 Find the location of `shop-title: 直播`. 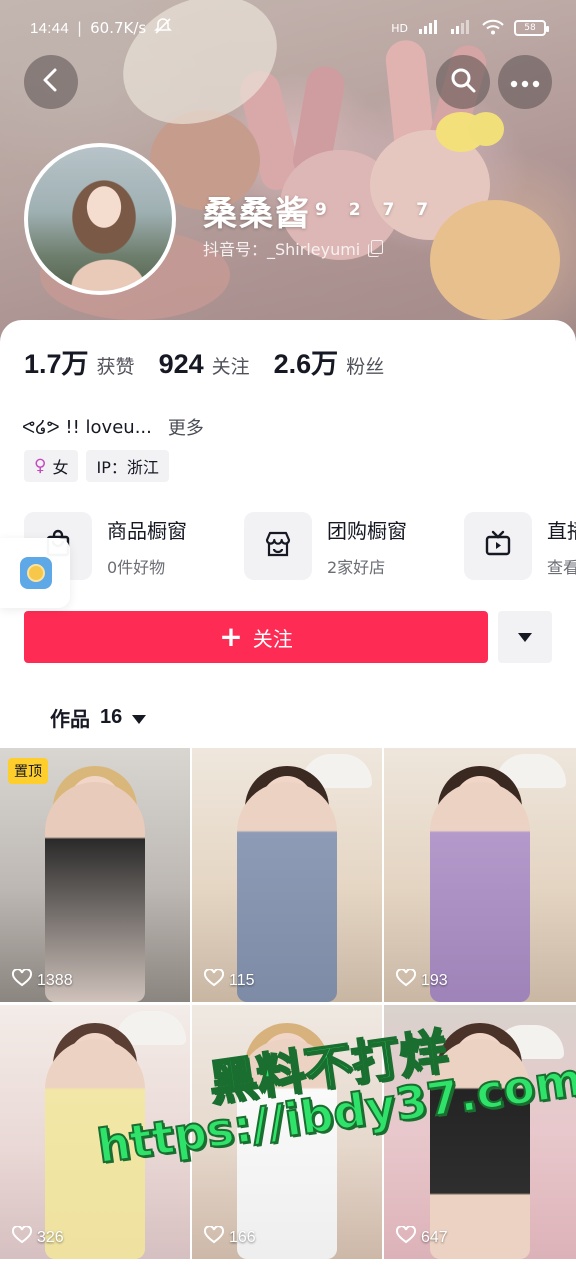

shop-title: 直播 is located at coordinates (561, 530).